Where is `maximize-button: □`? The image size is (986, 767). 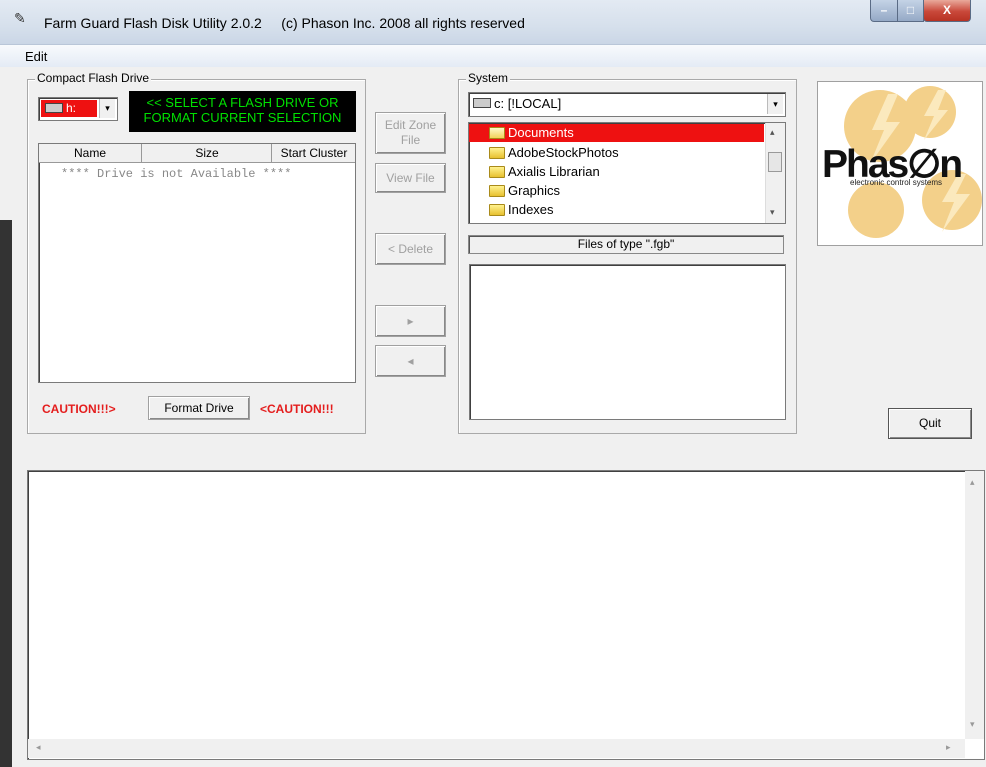
maximize-button: □ is located at coordinates (910, 11).